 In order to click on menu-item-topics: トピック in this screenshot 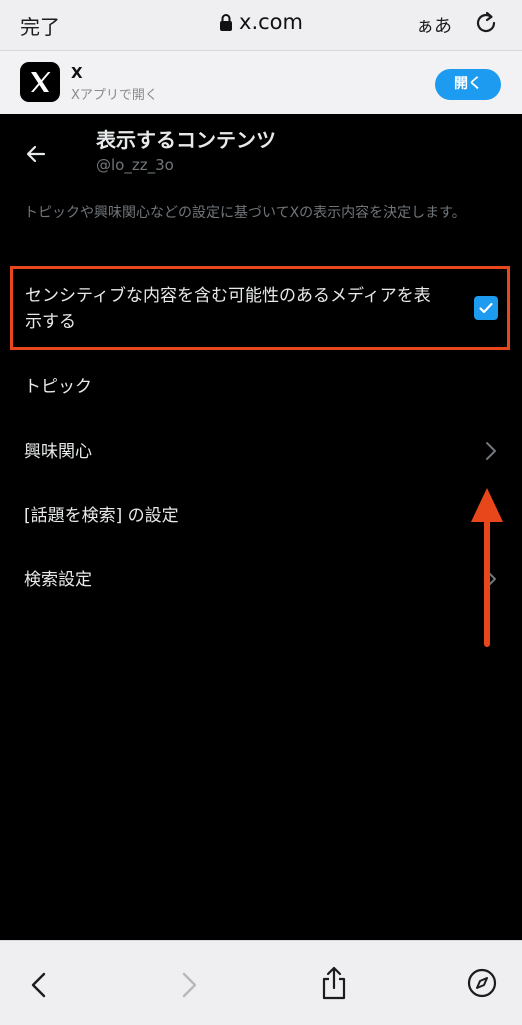, I will do `click(261, 387)`.